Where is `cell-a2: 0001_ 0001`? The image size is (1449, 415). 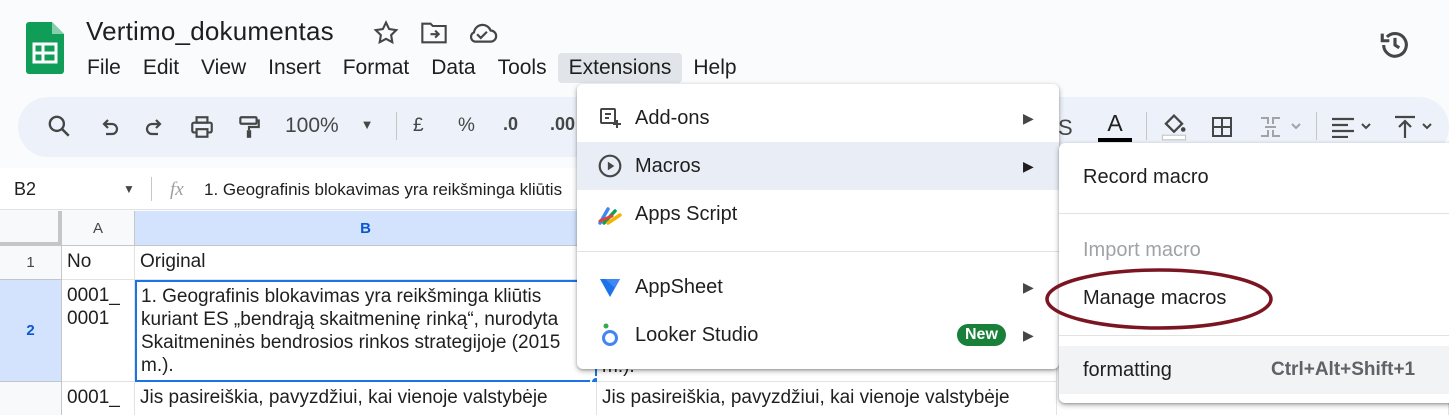
cell-a2: 0001_ 0001 is located at coordinates (98, 331).